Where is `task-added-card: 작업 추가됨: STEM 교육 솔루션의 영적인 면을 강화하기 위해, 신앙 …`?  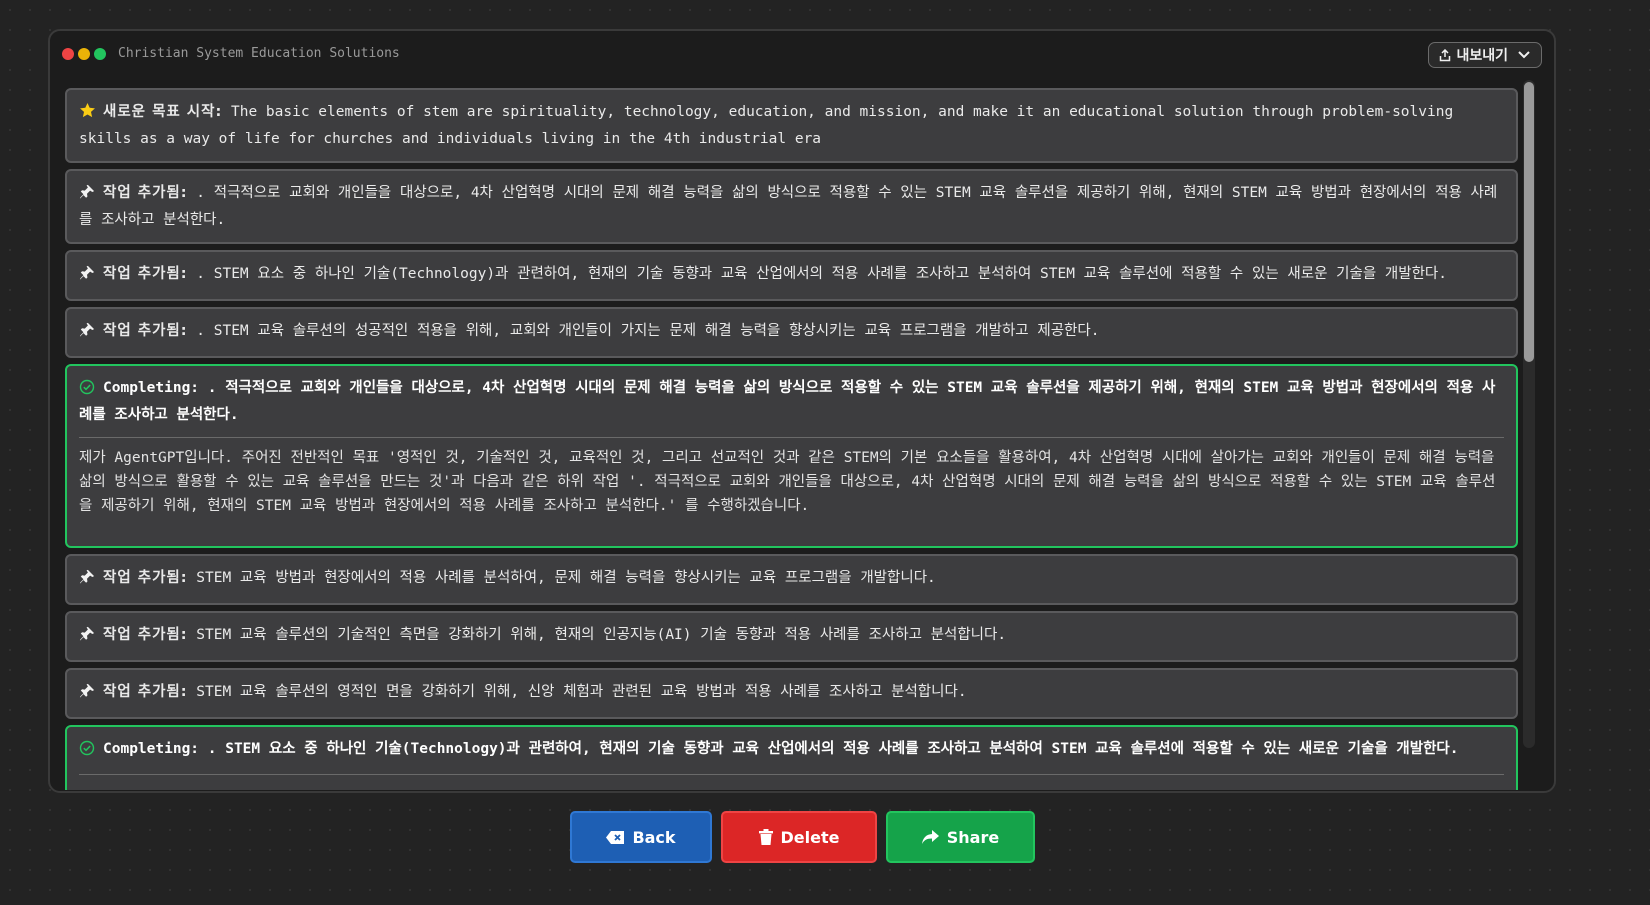 task-added-card: 작업 추가됨: STEM 교육 솔루션의 영적인 면을 강화하기 위해, 신앙 … is located at coordinates (791, 693).